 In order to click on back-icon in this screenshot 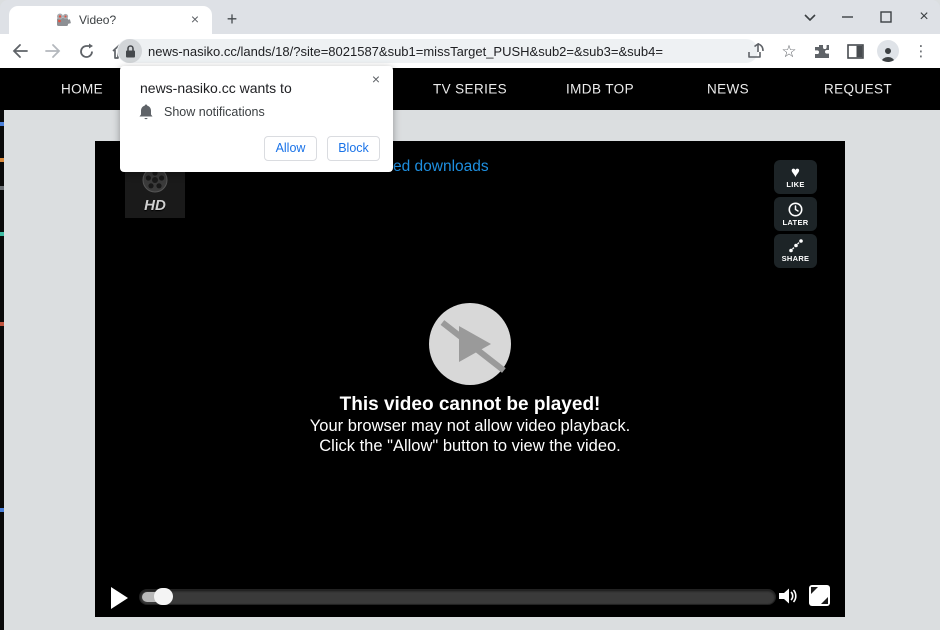, I will do `click(20, 51)`.